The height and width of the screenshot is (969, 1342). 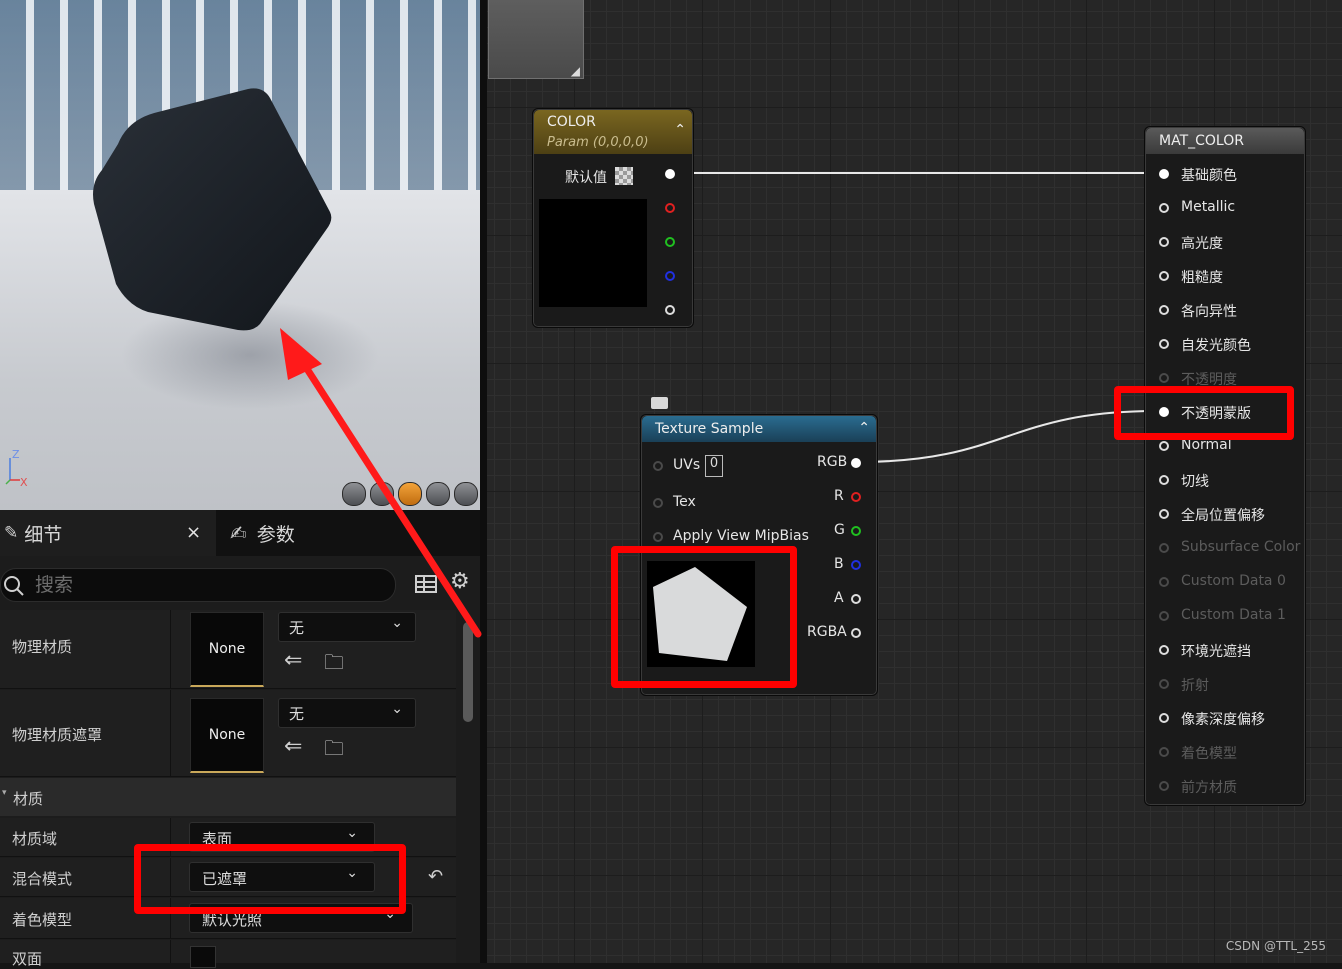 What do you see at coordinates (228, 954) in the screenshot?
I see `two-sided-row: 双面` at bounding box center [228, 954].